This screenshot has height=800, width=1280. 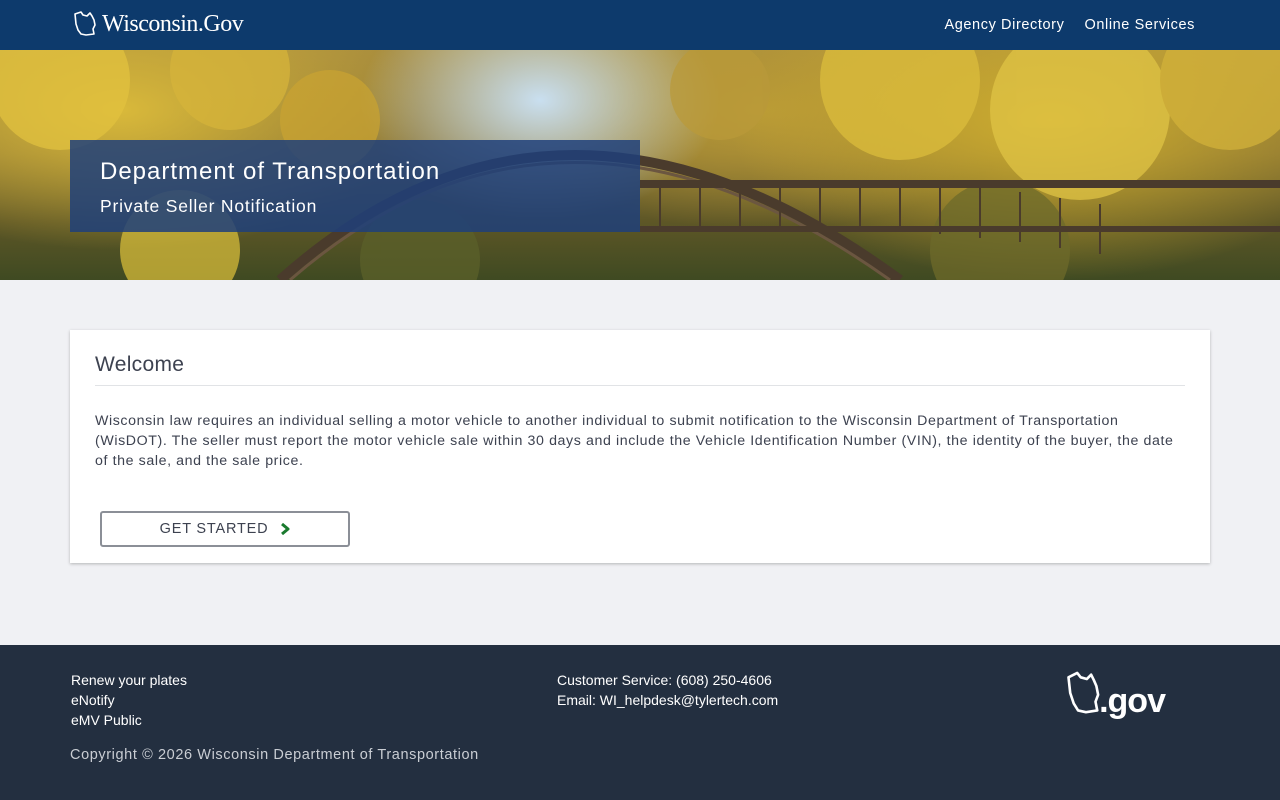 What do you see at coordinates (664, 680) in the screenshot?
I see `customer-service-phone: Customer Service: (608) 250-4606` at bounding box center [664, 680].